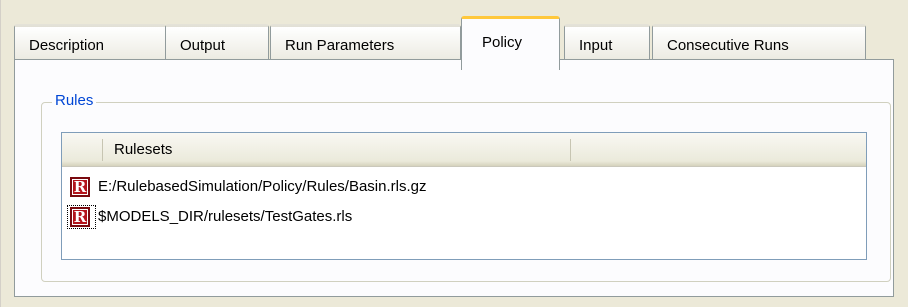  What do you see at coordinates (340, 45) in the screenshot?
I see `tab-label: Run Parameters` at bounding box center [340, 45].